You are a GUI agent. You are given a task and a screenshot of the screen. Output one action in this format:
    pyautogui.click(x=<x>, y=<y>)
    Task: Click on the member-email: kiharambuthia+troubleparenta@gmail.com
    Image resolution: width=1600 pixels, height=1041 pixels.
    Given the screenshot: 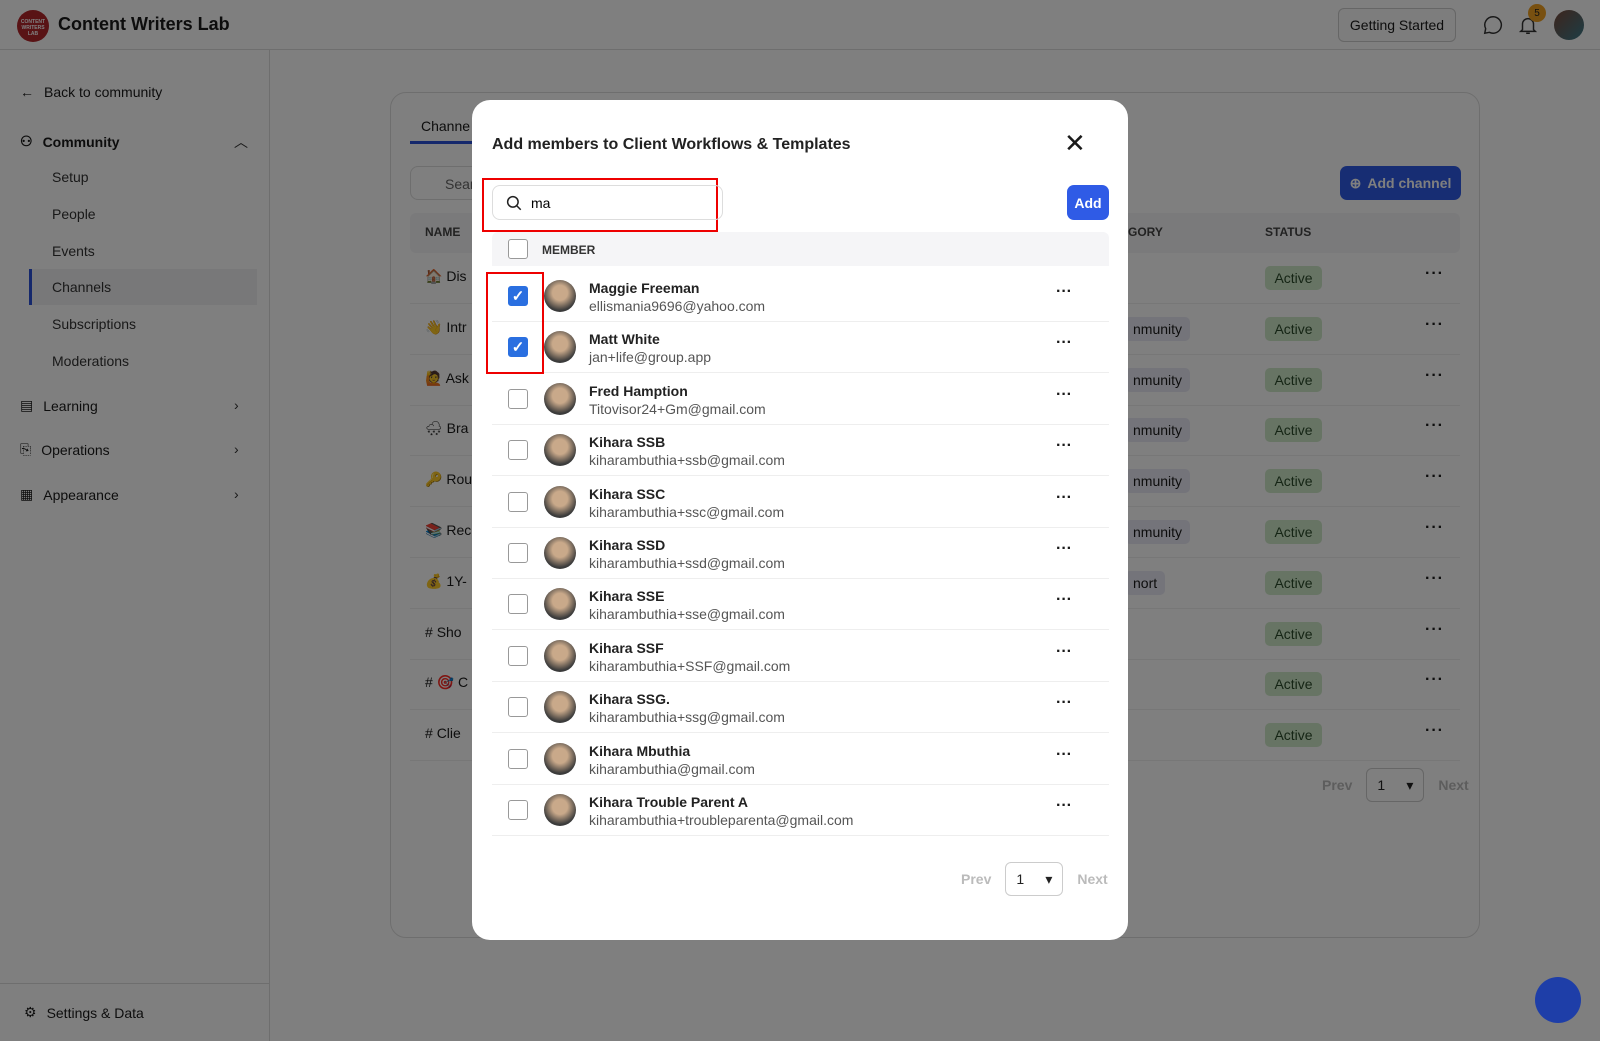 What is the action you would take?
    pyautogui.click(x=721, y=820)
    